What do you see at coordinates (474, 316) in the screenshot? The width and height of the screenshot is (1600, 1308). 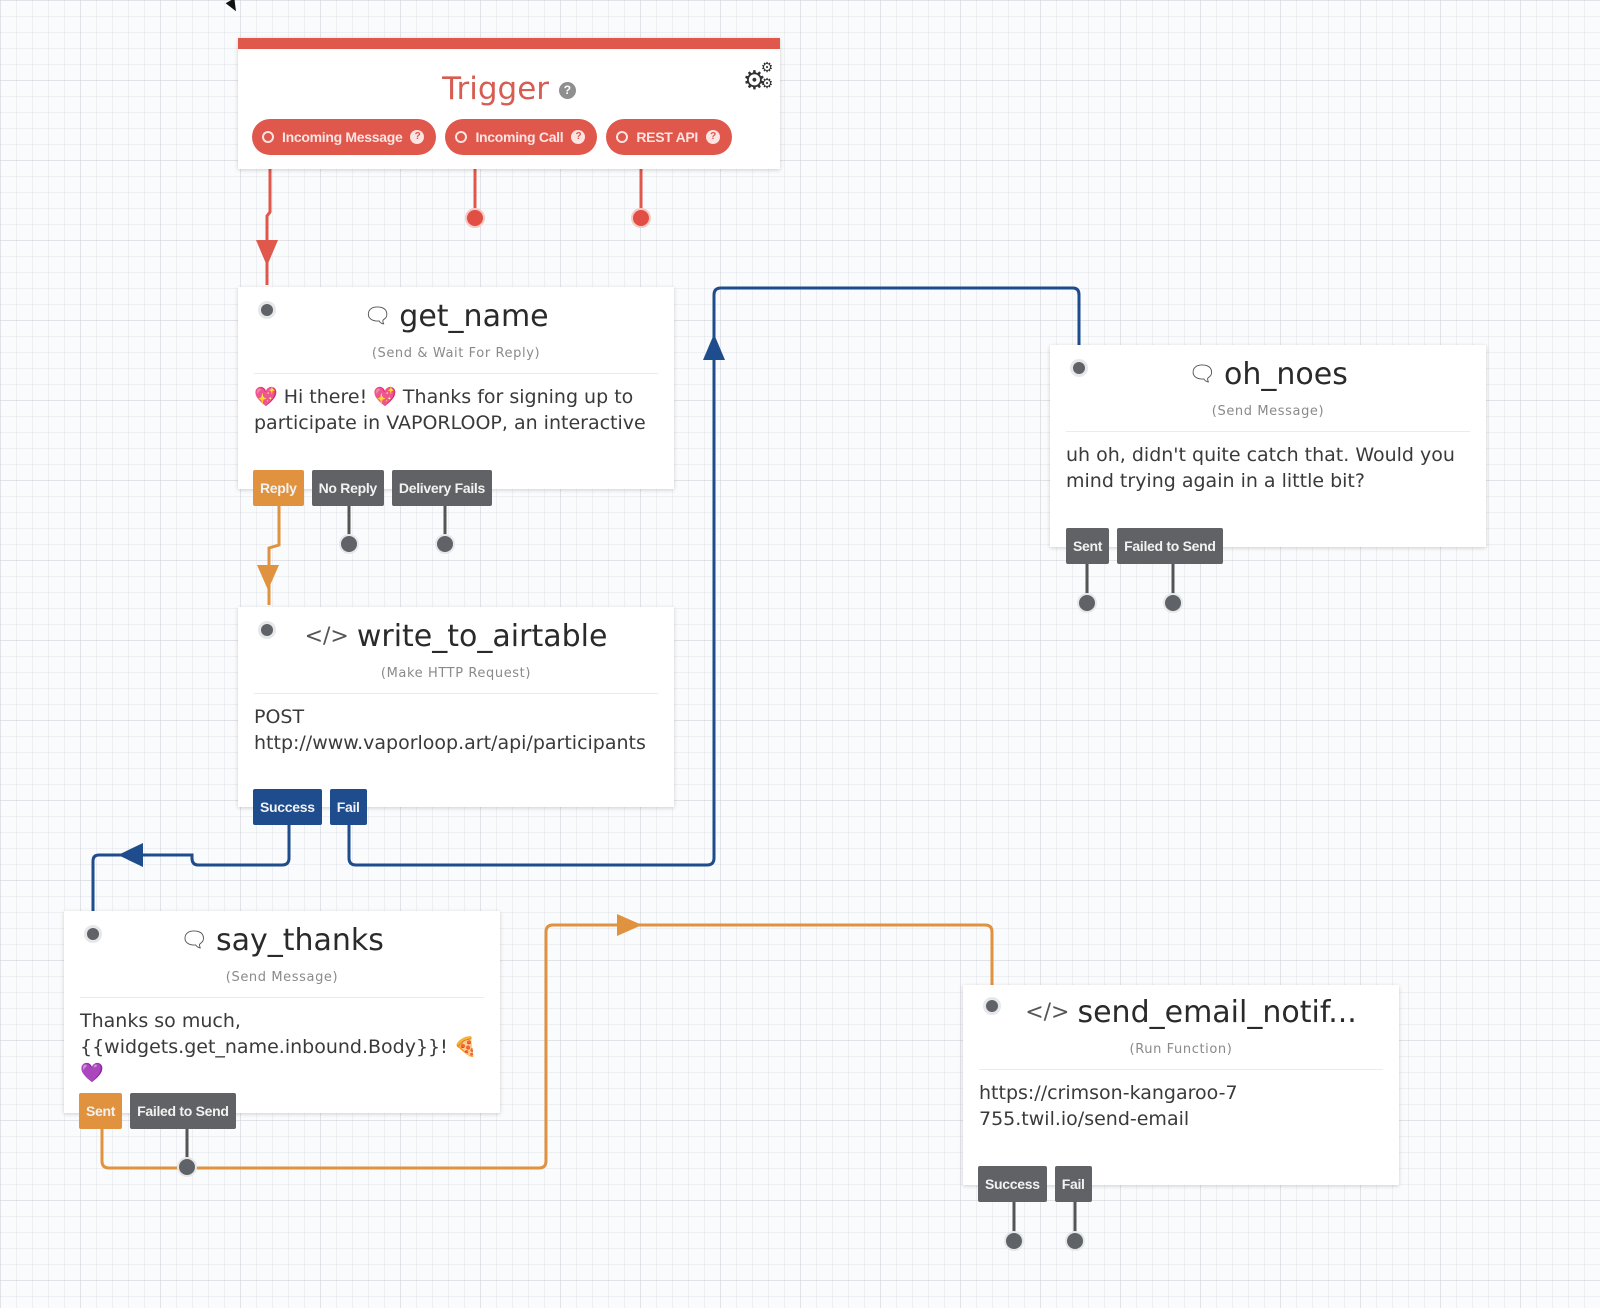 I see `widget-name: get_name` at bounding box center [474, 316].